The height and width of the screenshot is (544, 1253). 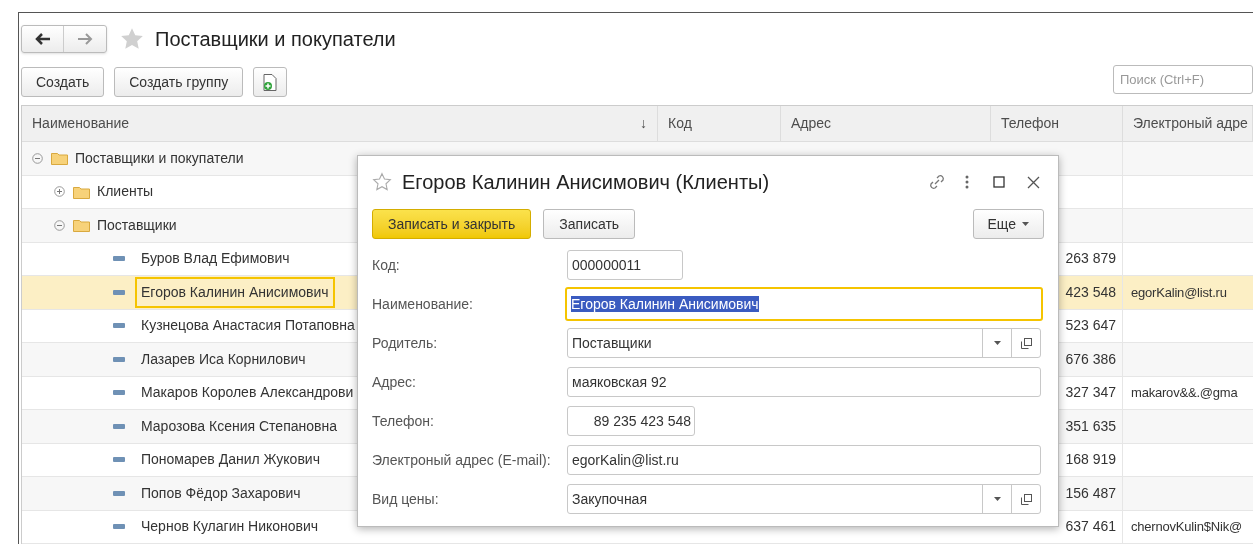 What do you see at coordinates (937, 182) in the screenshot?
I see `link-icon` at bounding box center [937, 182].